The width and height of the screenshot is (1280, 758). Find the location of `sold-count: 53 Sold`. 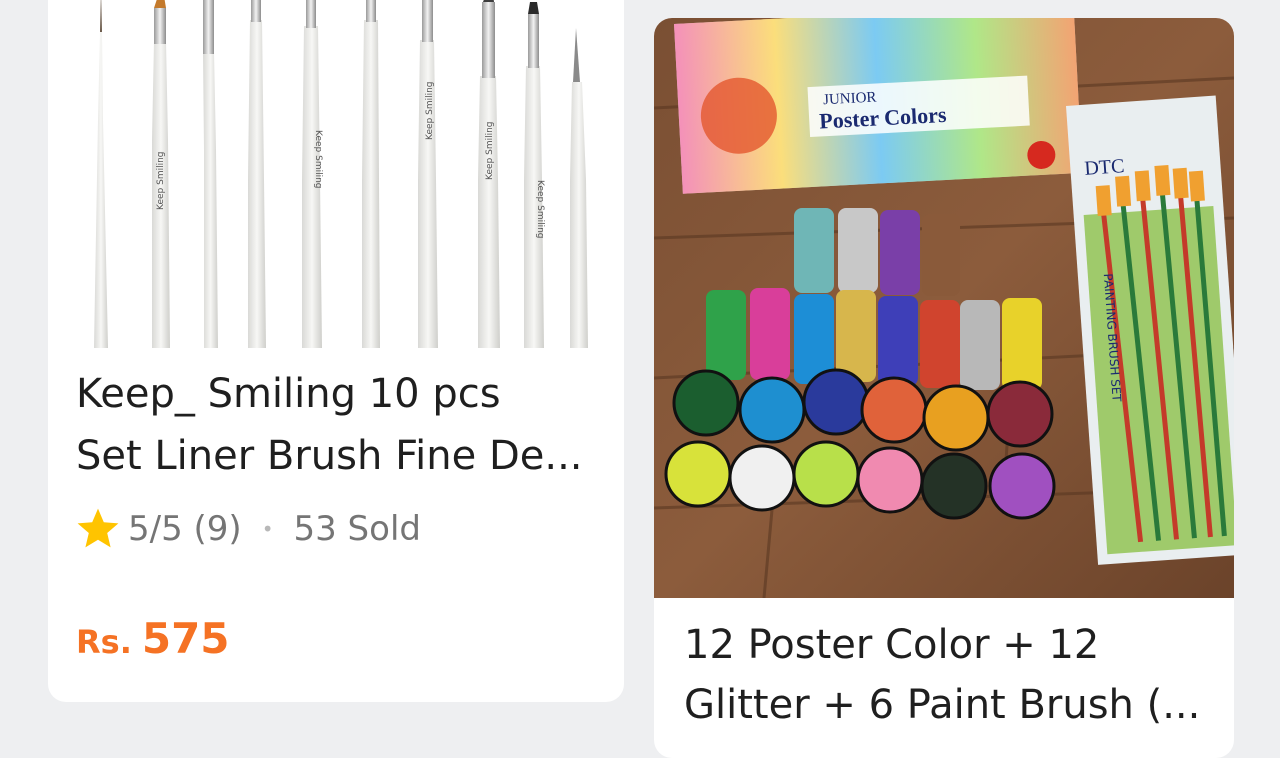

sold-count: 53 Sold is located at coordinates (357, 529).